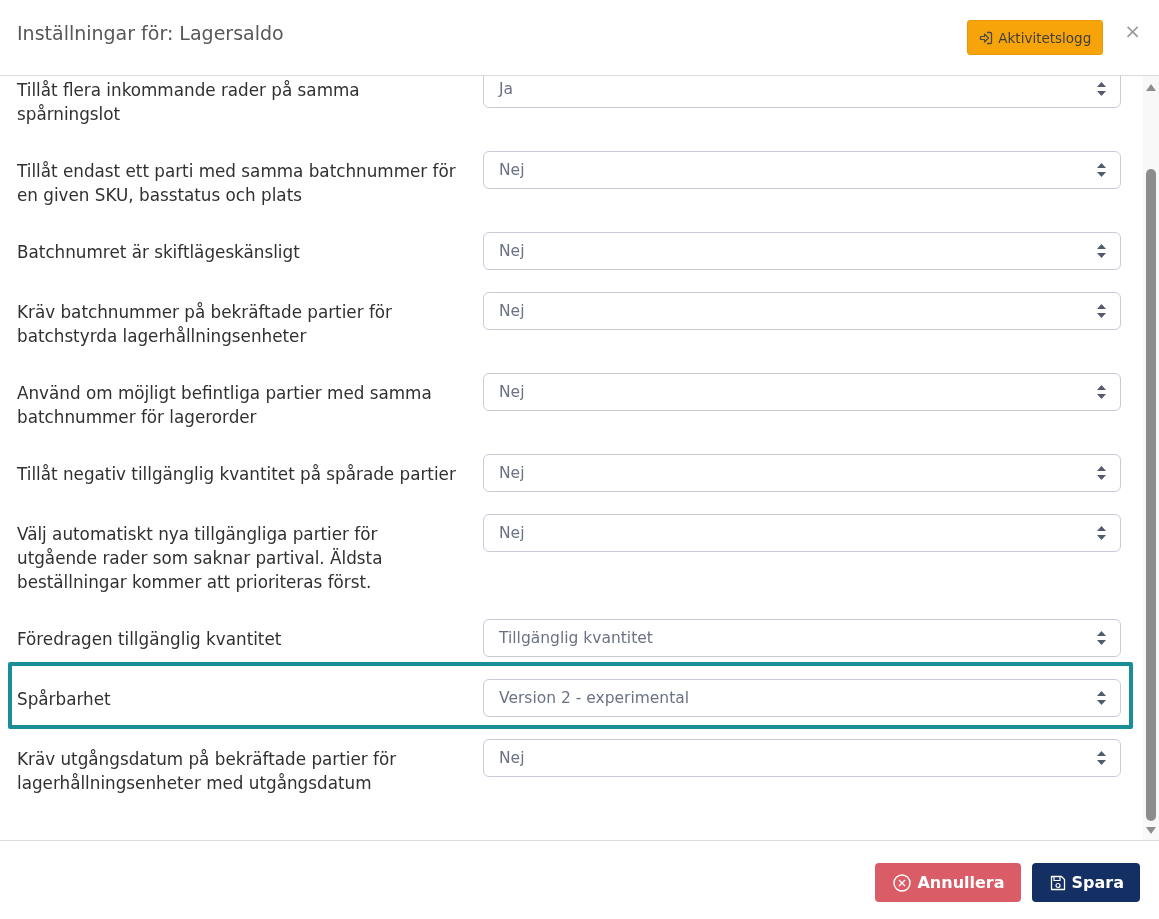 This screenshot has width=1159, height=919. I want to click on select-field: Tillgänglig kvantitet, so click(802, 638).